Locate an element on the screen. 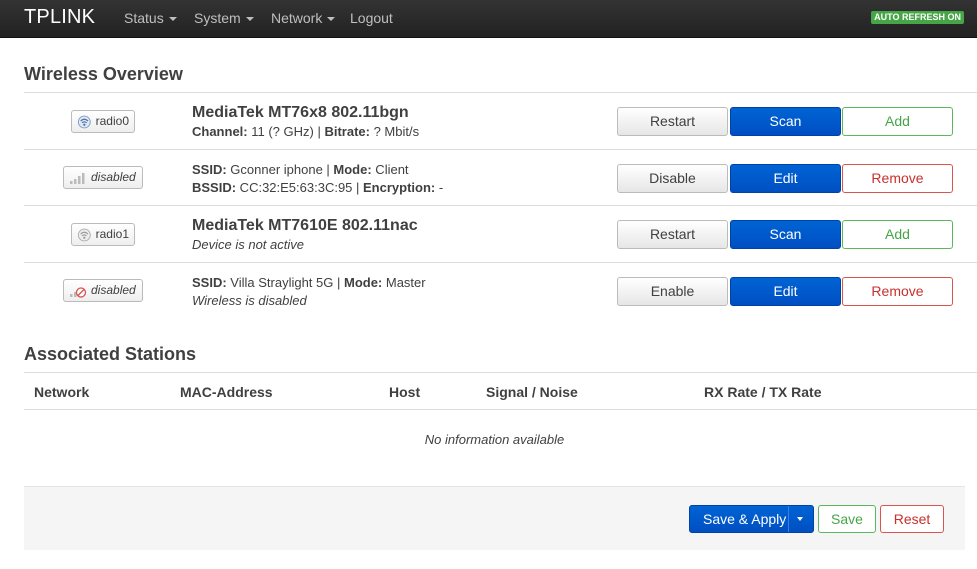 The height and width of the screenshot is (569, 977). column-rx-tx-rate: RX Rate / TX Rate is located at coordinates (763, 392).